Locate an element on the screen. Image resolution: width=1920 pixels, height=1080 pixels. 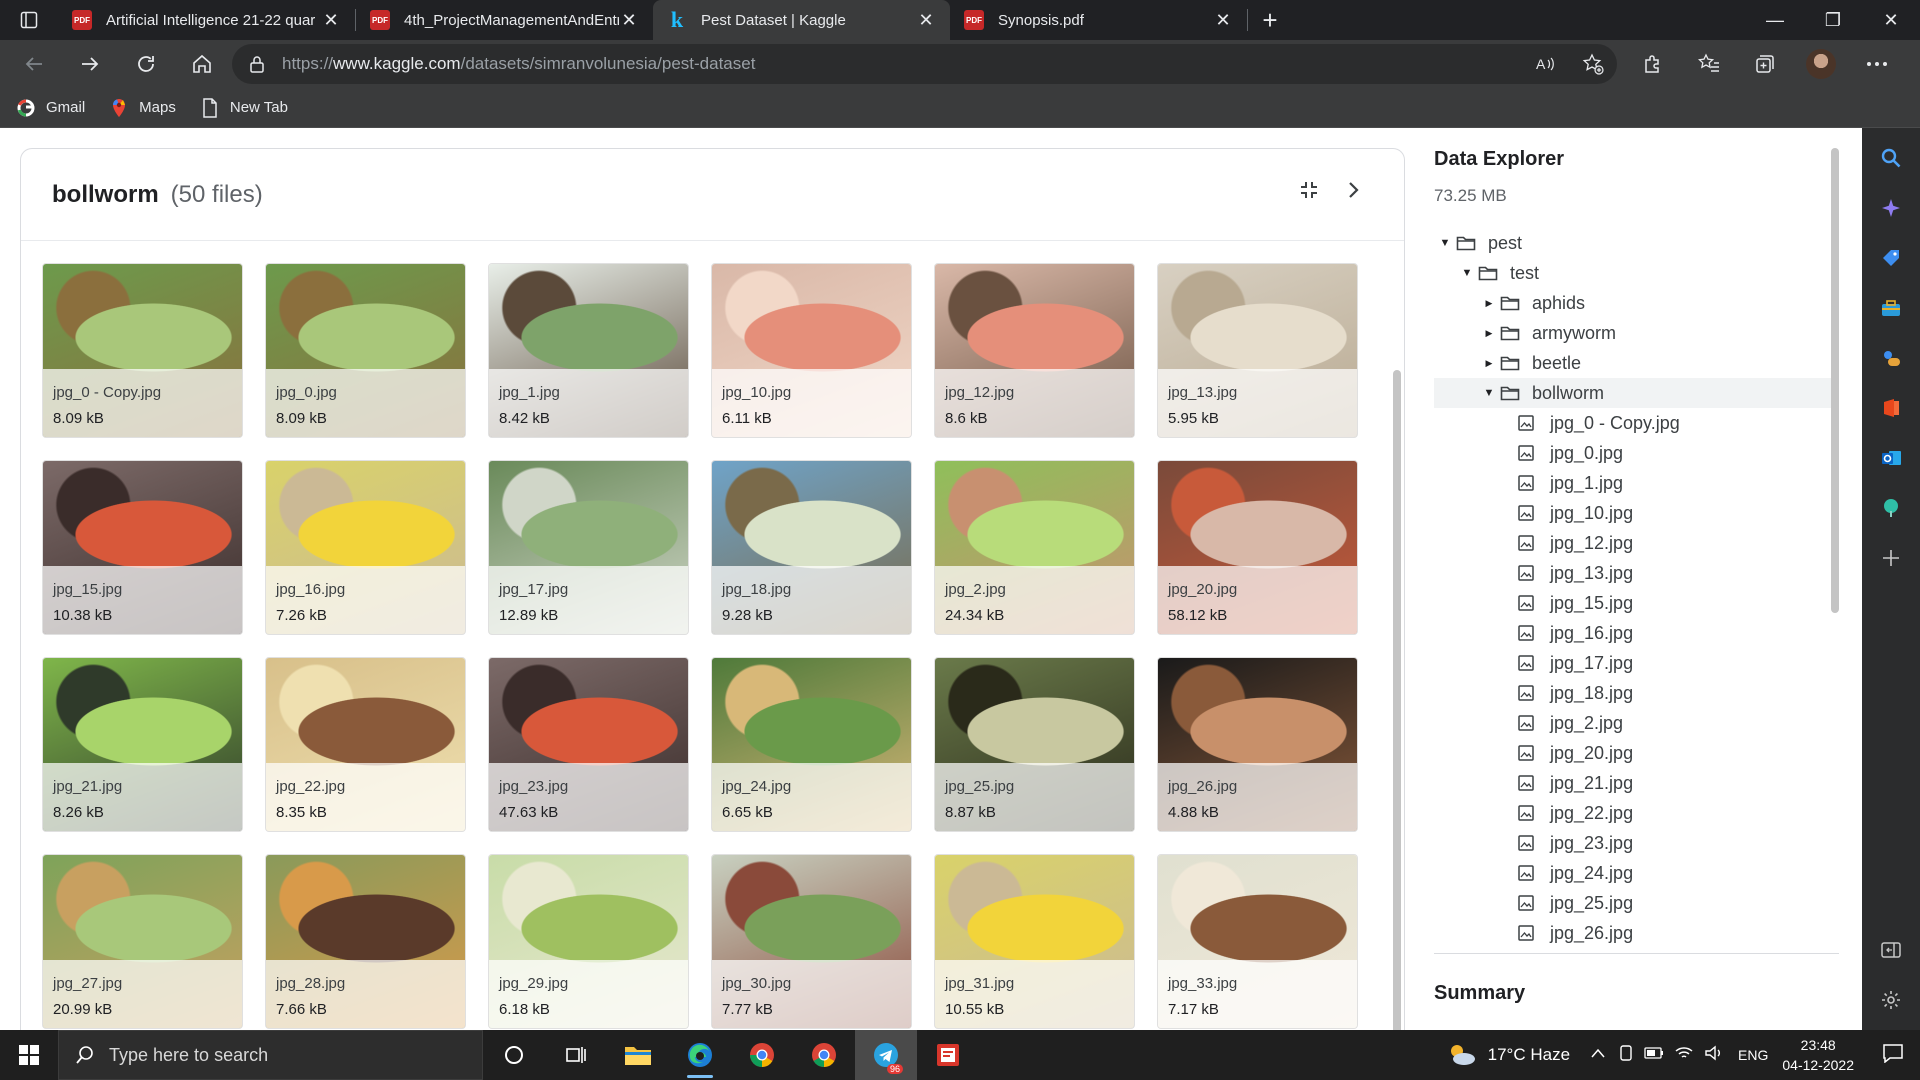
file-card: jpg_2.jpg 24.34 kB is located at coordinates (1034, 547).